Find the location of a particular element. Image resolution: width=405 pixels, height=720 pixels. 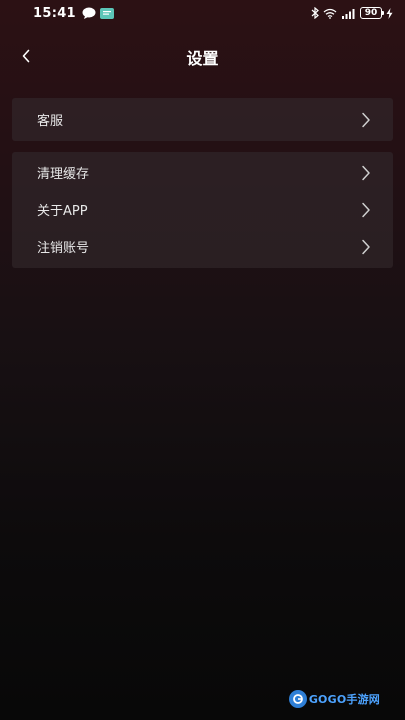

app-notification-icon is located at coordinates (106, 13).